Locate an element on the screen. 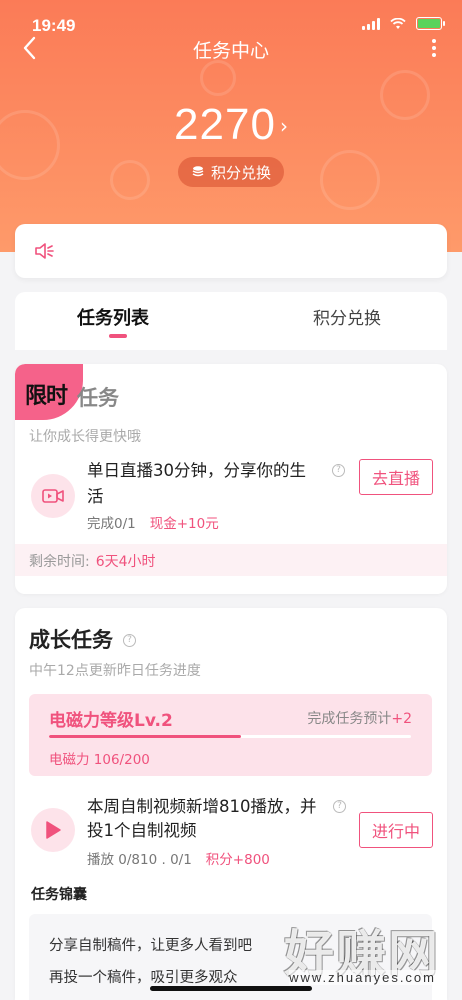  remaining-time-bar: 剩余时间: 6天4小时 is located at coordinates (231, 560).